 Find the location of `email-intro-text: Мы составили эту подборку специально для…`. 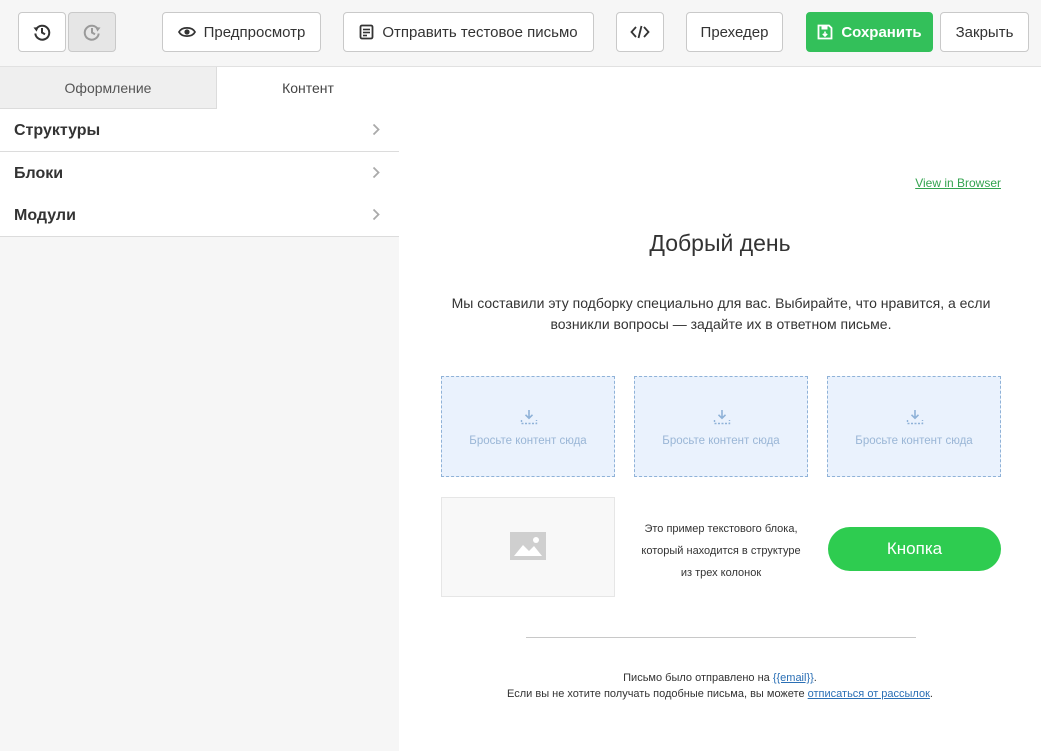

email-intro-text: Мы составили эту подборку специально для… is located at coordinates (721, 314).